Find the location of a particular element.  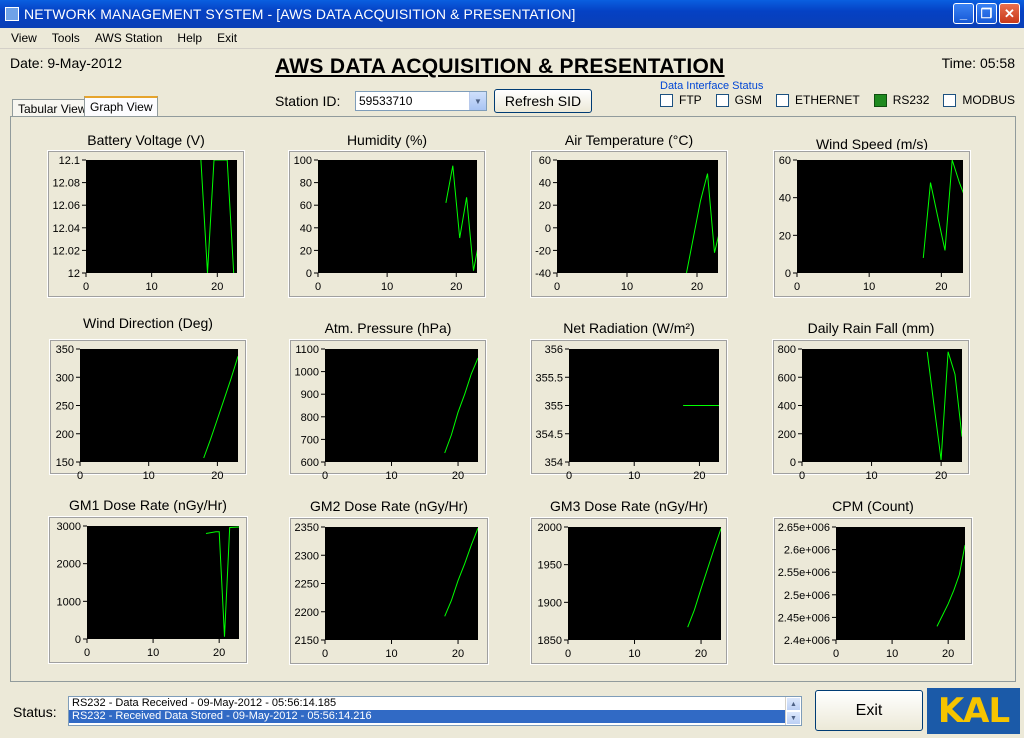

chart-3: Wind Speed (m/s) 60 40 20 0 0 10 20 is located at coordinates (872, 215).